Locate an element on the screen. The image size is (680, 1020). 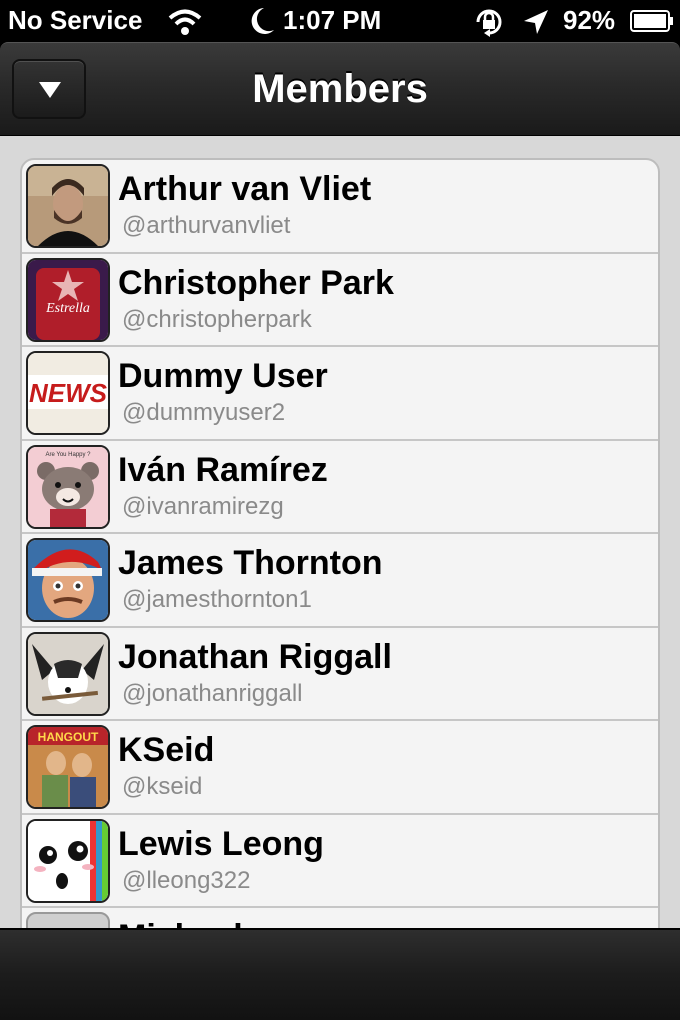
list-item: Michael is located at coordinates (340, 918).